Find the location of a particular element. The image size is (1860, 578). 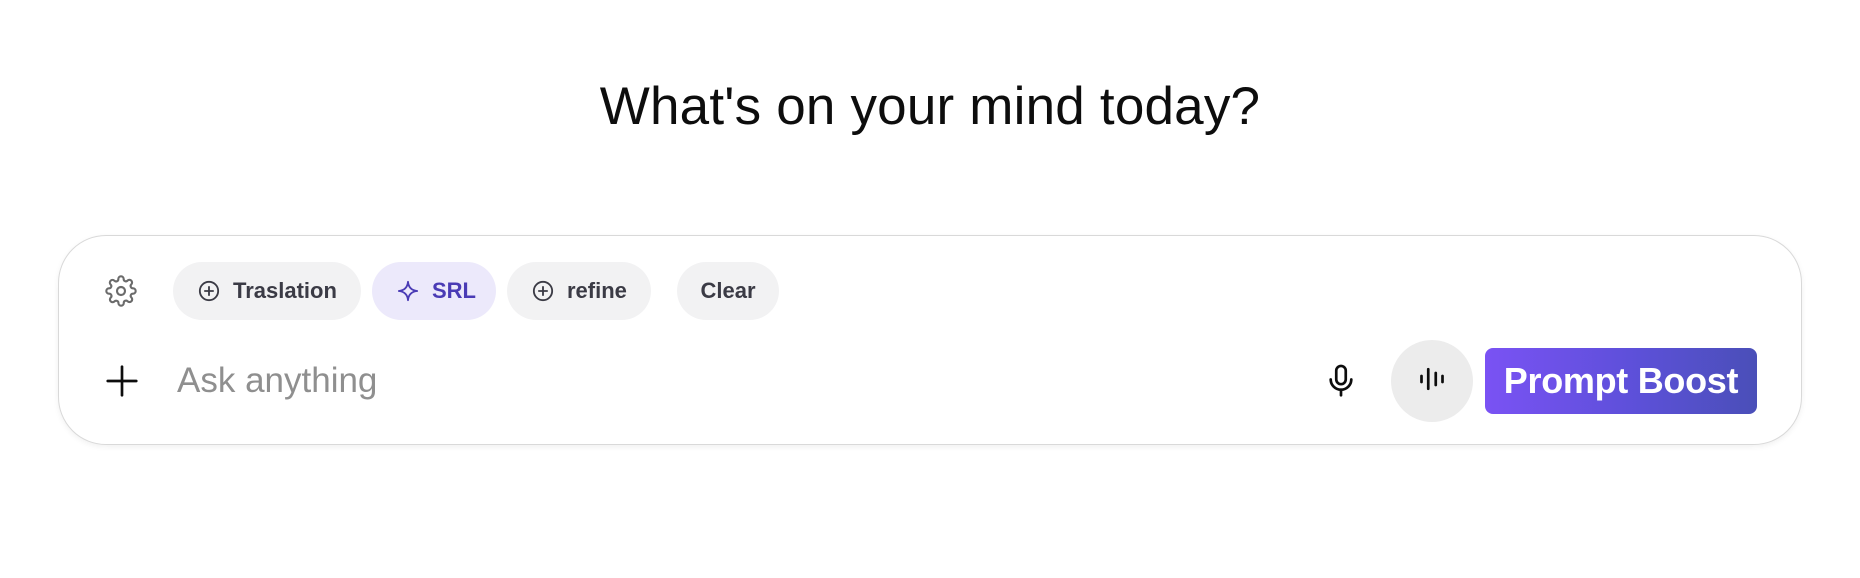

sparkle-icon is located at coordinates (408, 291).